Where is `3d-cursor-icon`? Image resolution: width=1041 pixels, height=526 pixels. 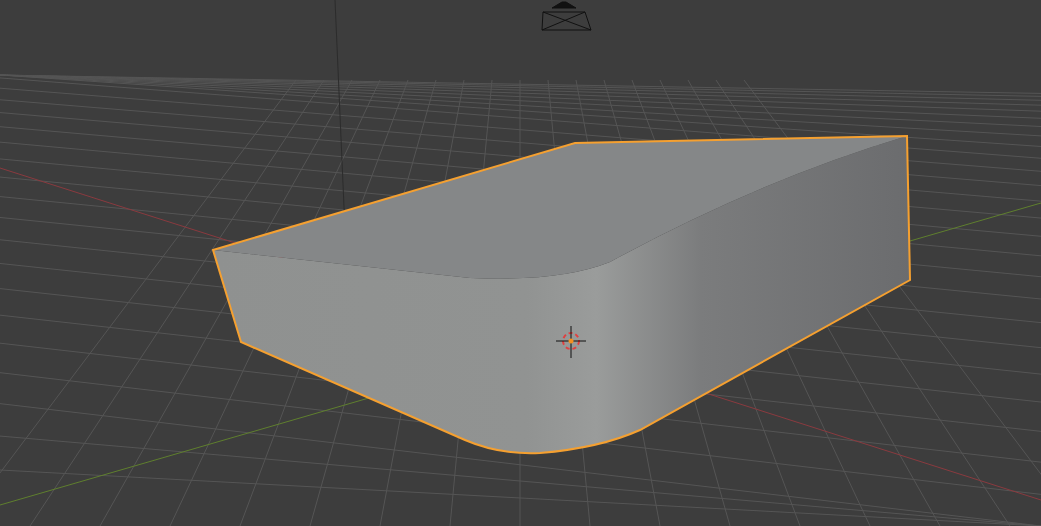 3d-cursor-icon is located at coordinates (571, 342).